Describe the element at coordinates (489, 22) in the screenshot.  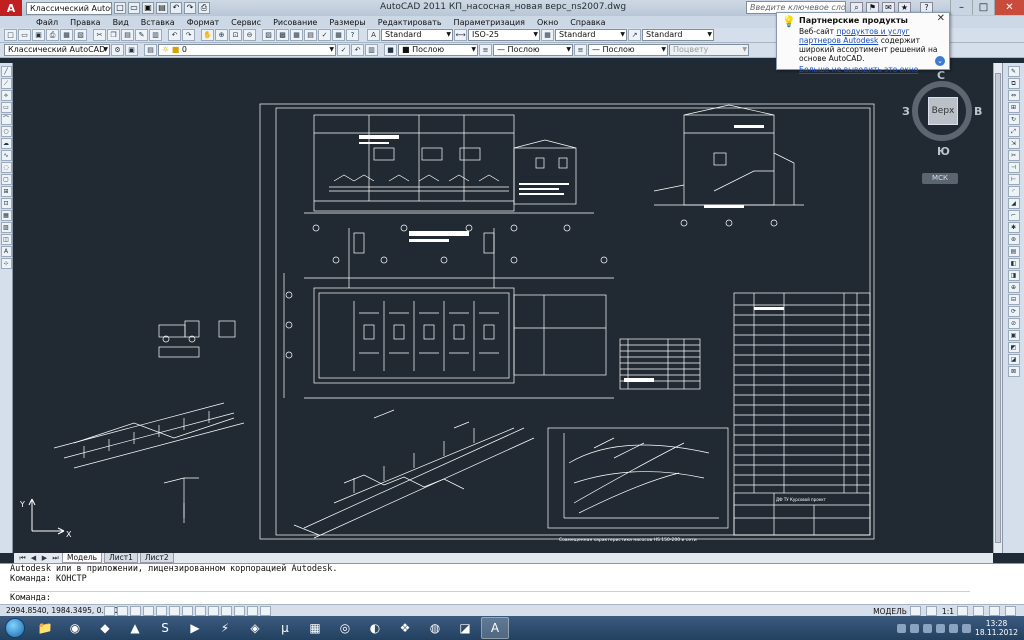
I see `menu-item: Параметризация` at that location.